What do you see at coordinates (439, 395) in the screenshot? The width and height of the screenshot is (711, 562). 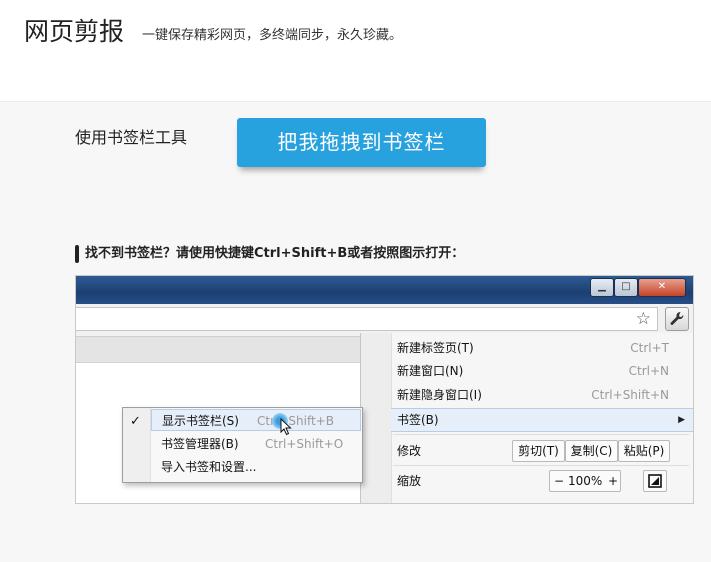 I see `menu-item-label: 新建隐身窗口(I)` at bounding box center [439, 395].